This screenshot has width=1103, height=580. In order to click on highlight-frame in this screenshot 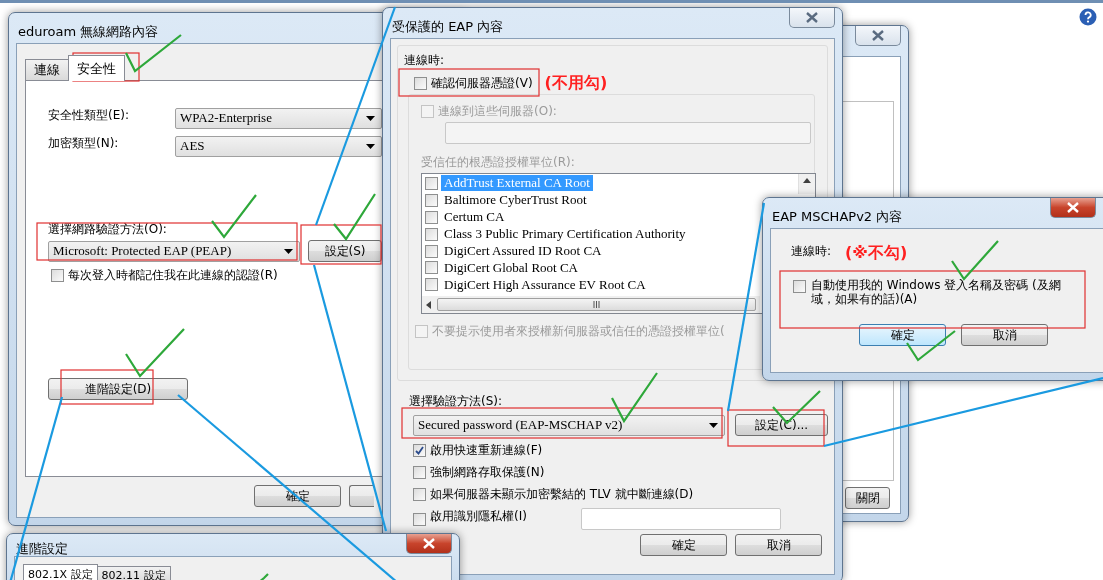, I will do `click(106, 67)`.